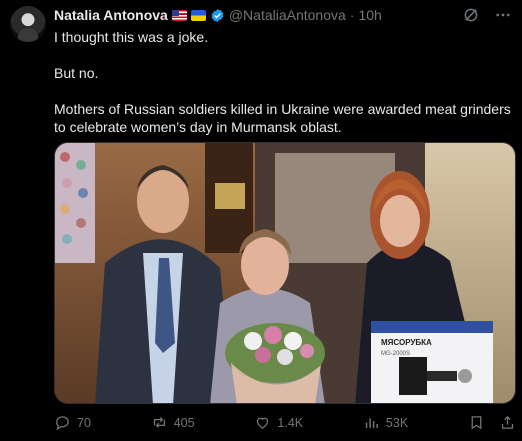 The width and height of the screenshot is (522, 441). What do you see at coordinates (111, 15) in the screenshot?
I see `author-name: Natalia Antonova` at bounding box center [111, 15].